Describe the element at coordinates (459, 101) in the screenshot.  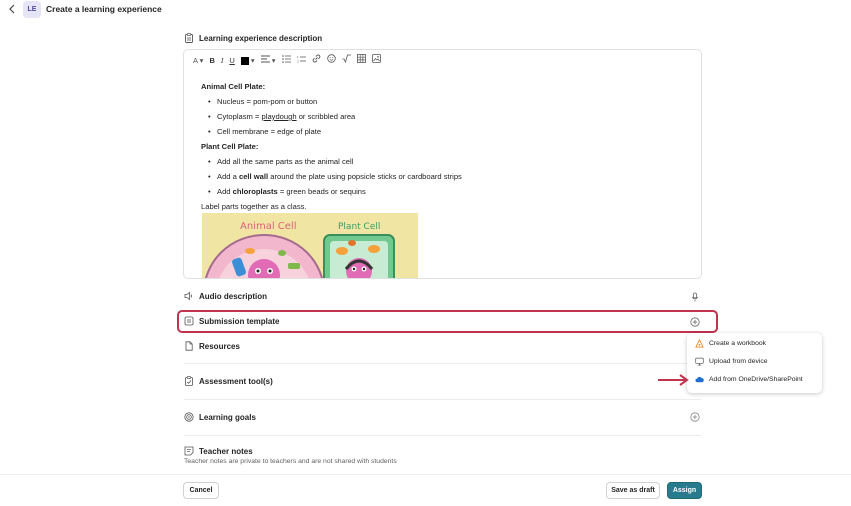
I see `list-item: Nucleus = pom-pom or button` at that location.